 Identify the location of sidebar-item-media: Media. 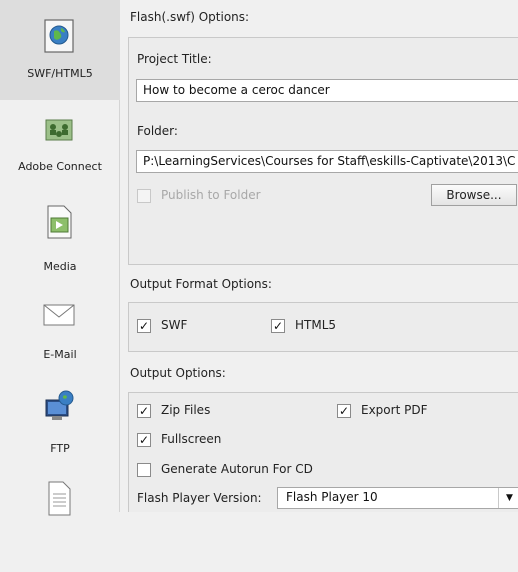
(60, 241).